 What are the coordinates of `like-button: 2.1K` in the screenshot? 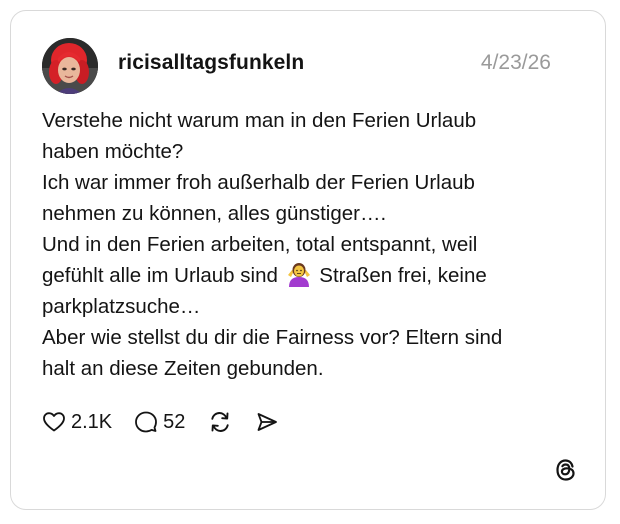 It's located at (77, 422).